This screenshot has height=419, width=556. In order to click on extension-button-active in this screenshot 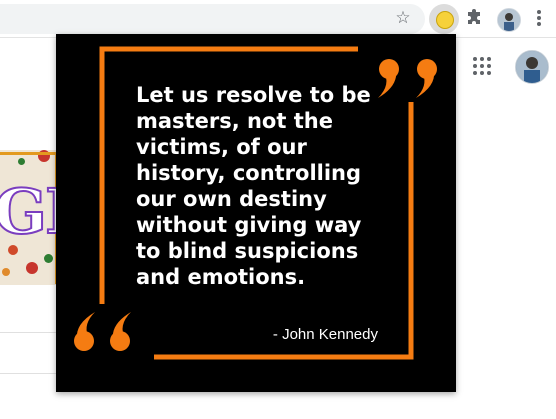, I will do `click(444, 19)`.